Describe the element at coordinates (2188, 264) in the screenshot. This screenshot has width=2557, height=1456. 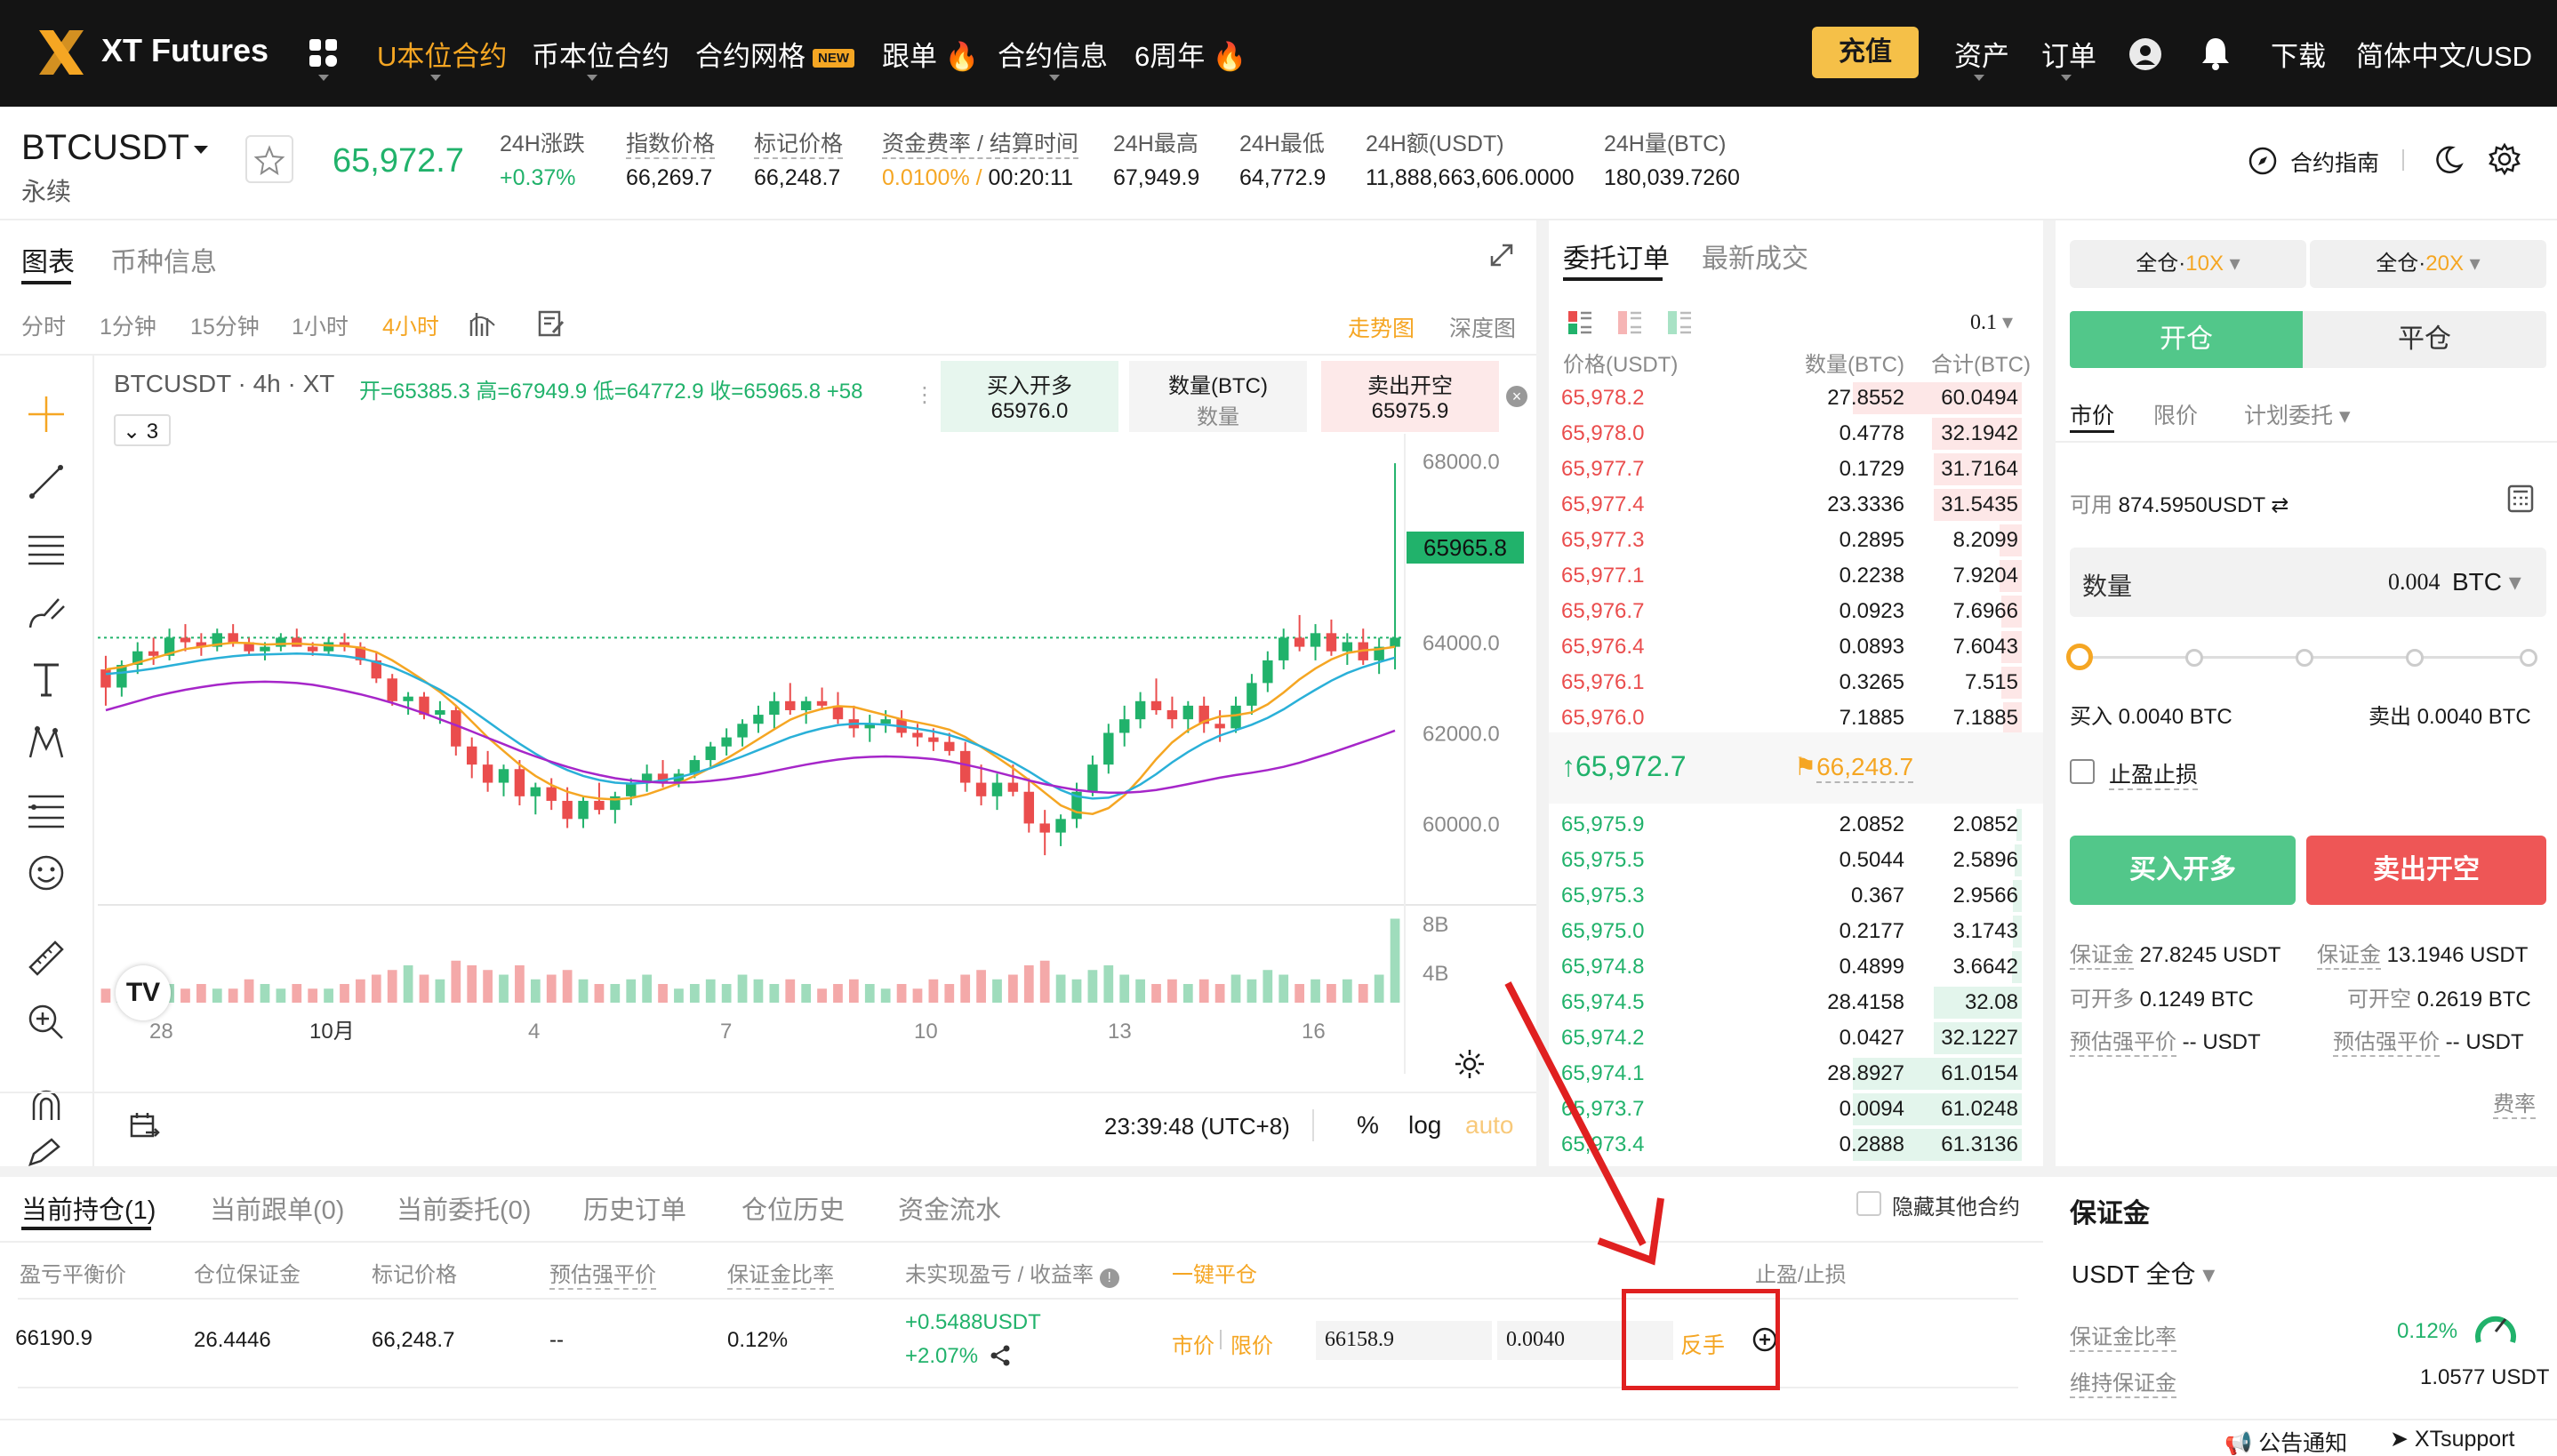
I see `margin-mode-button: 全仓·10X ▾` at that location.